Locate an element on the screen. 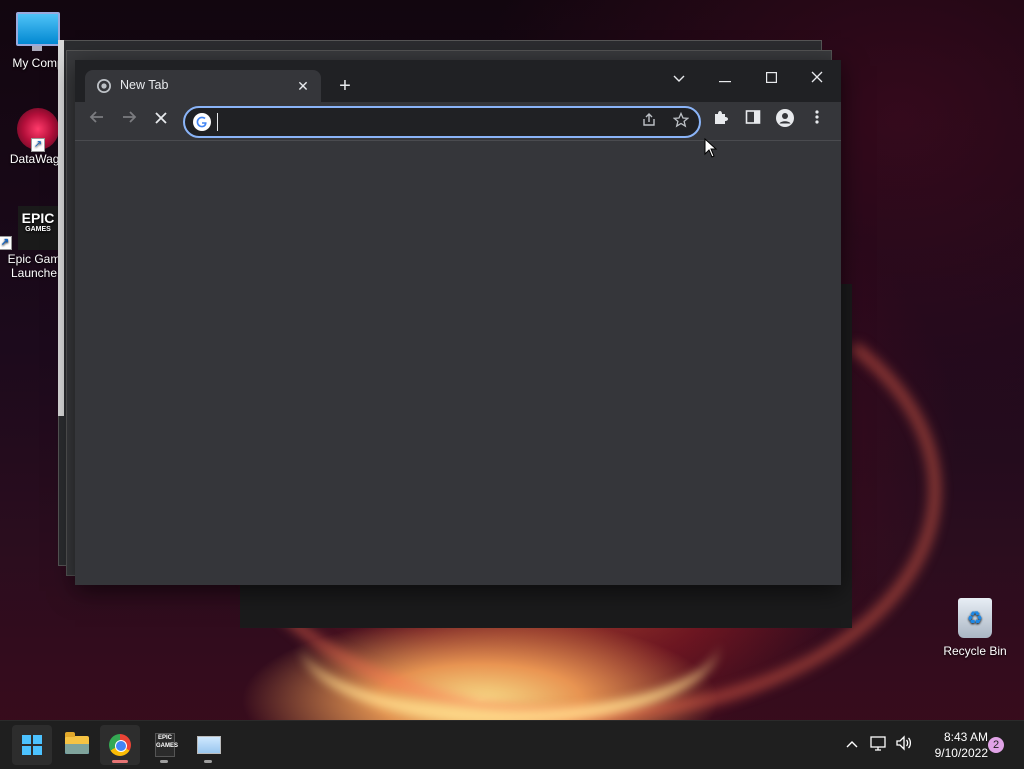 Image resolution: width=1024 pixels, height=769 pixels. taskbar-file-explorer is located at coordinates (76, 745).